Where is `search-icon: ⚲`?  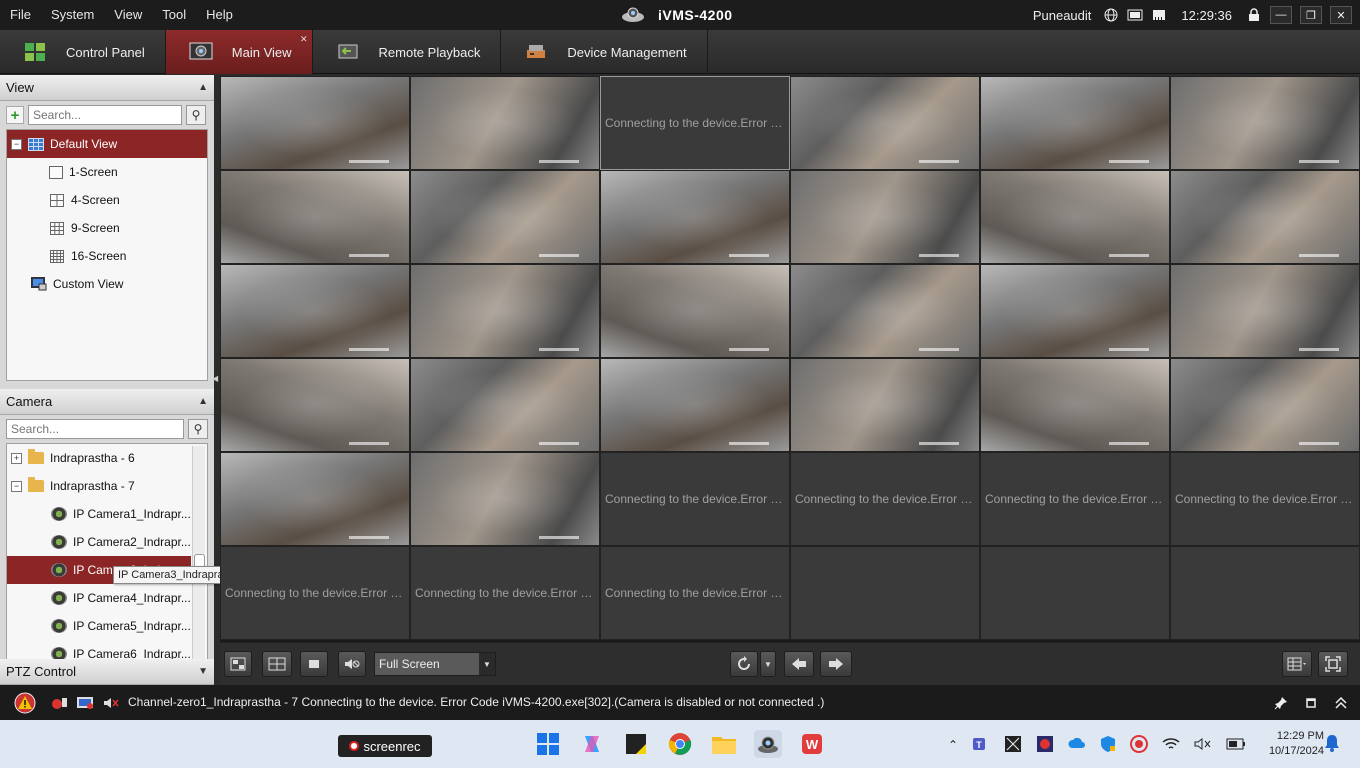
search-icon: ⚲ is located at coordinates (198, 429).